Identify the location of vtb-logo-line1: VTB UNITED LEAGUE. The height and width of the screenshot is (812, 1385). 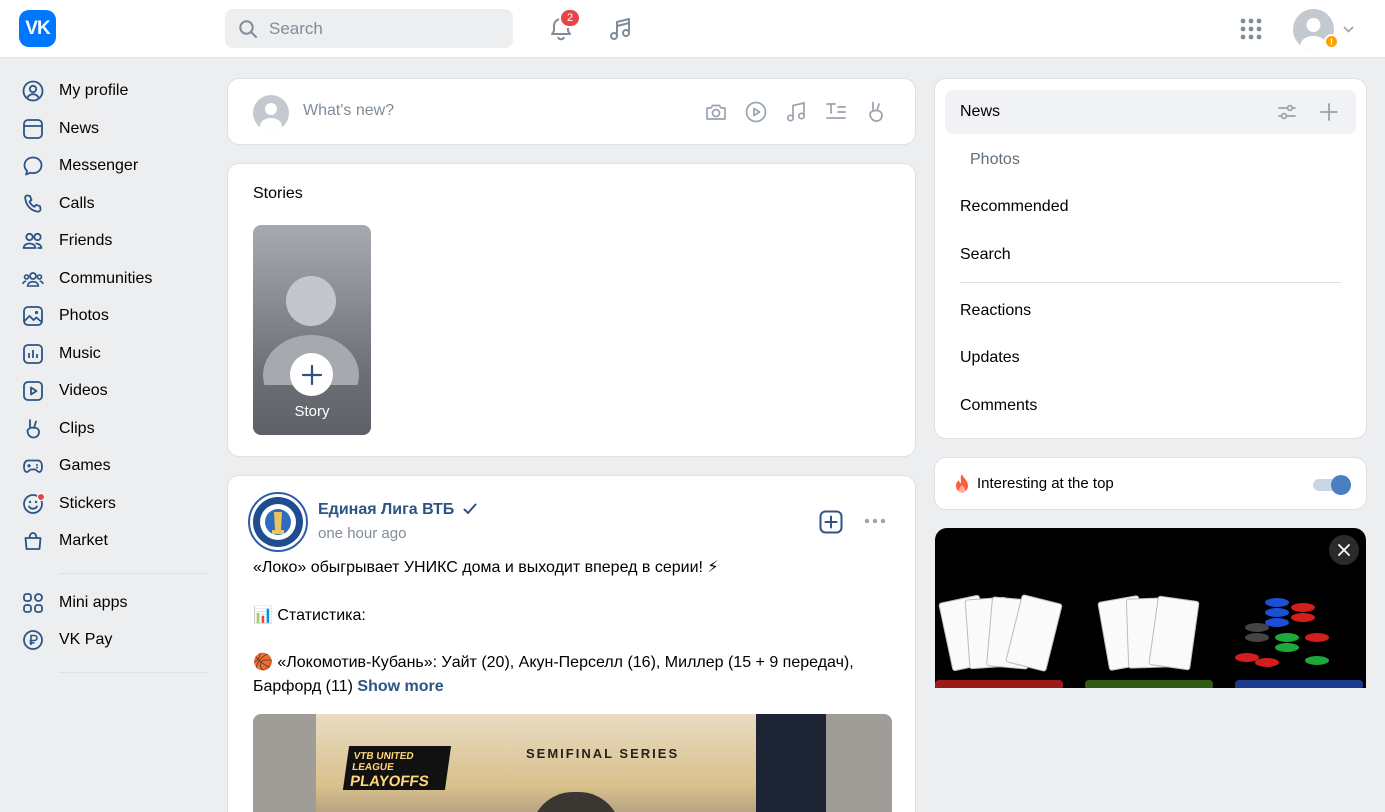
(383, 762).